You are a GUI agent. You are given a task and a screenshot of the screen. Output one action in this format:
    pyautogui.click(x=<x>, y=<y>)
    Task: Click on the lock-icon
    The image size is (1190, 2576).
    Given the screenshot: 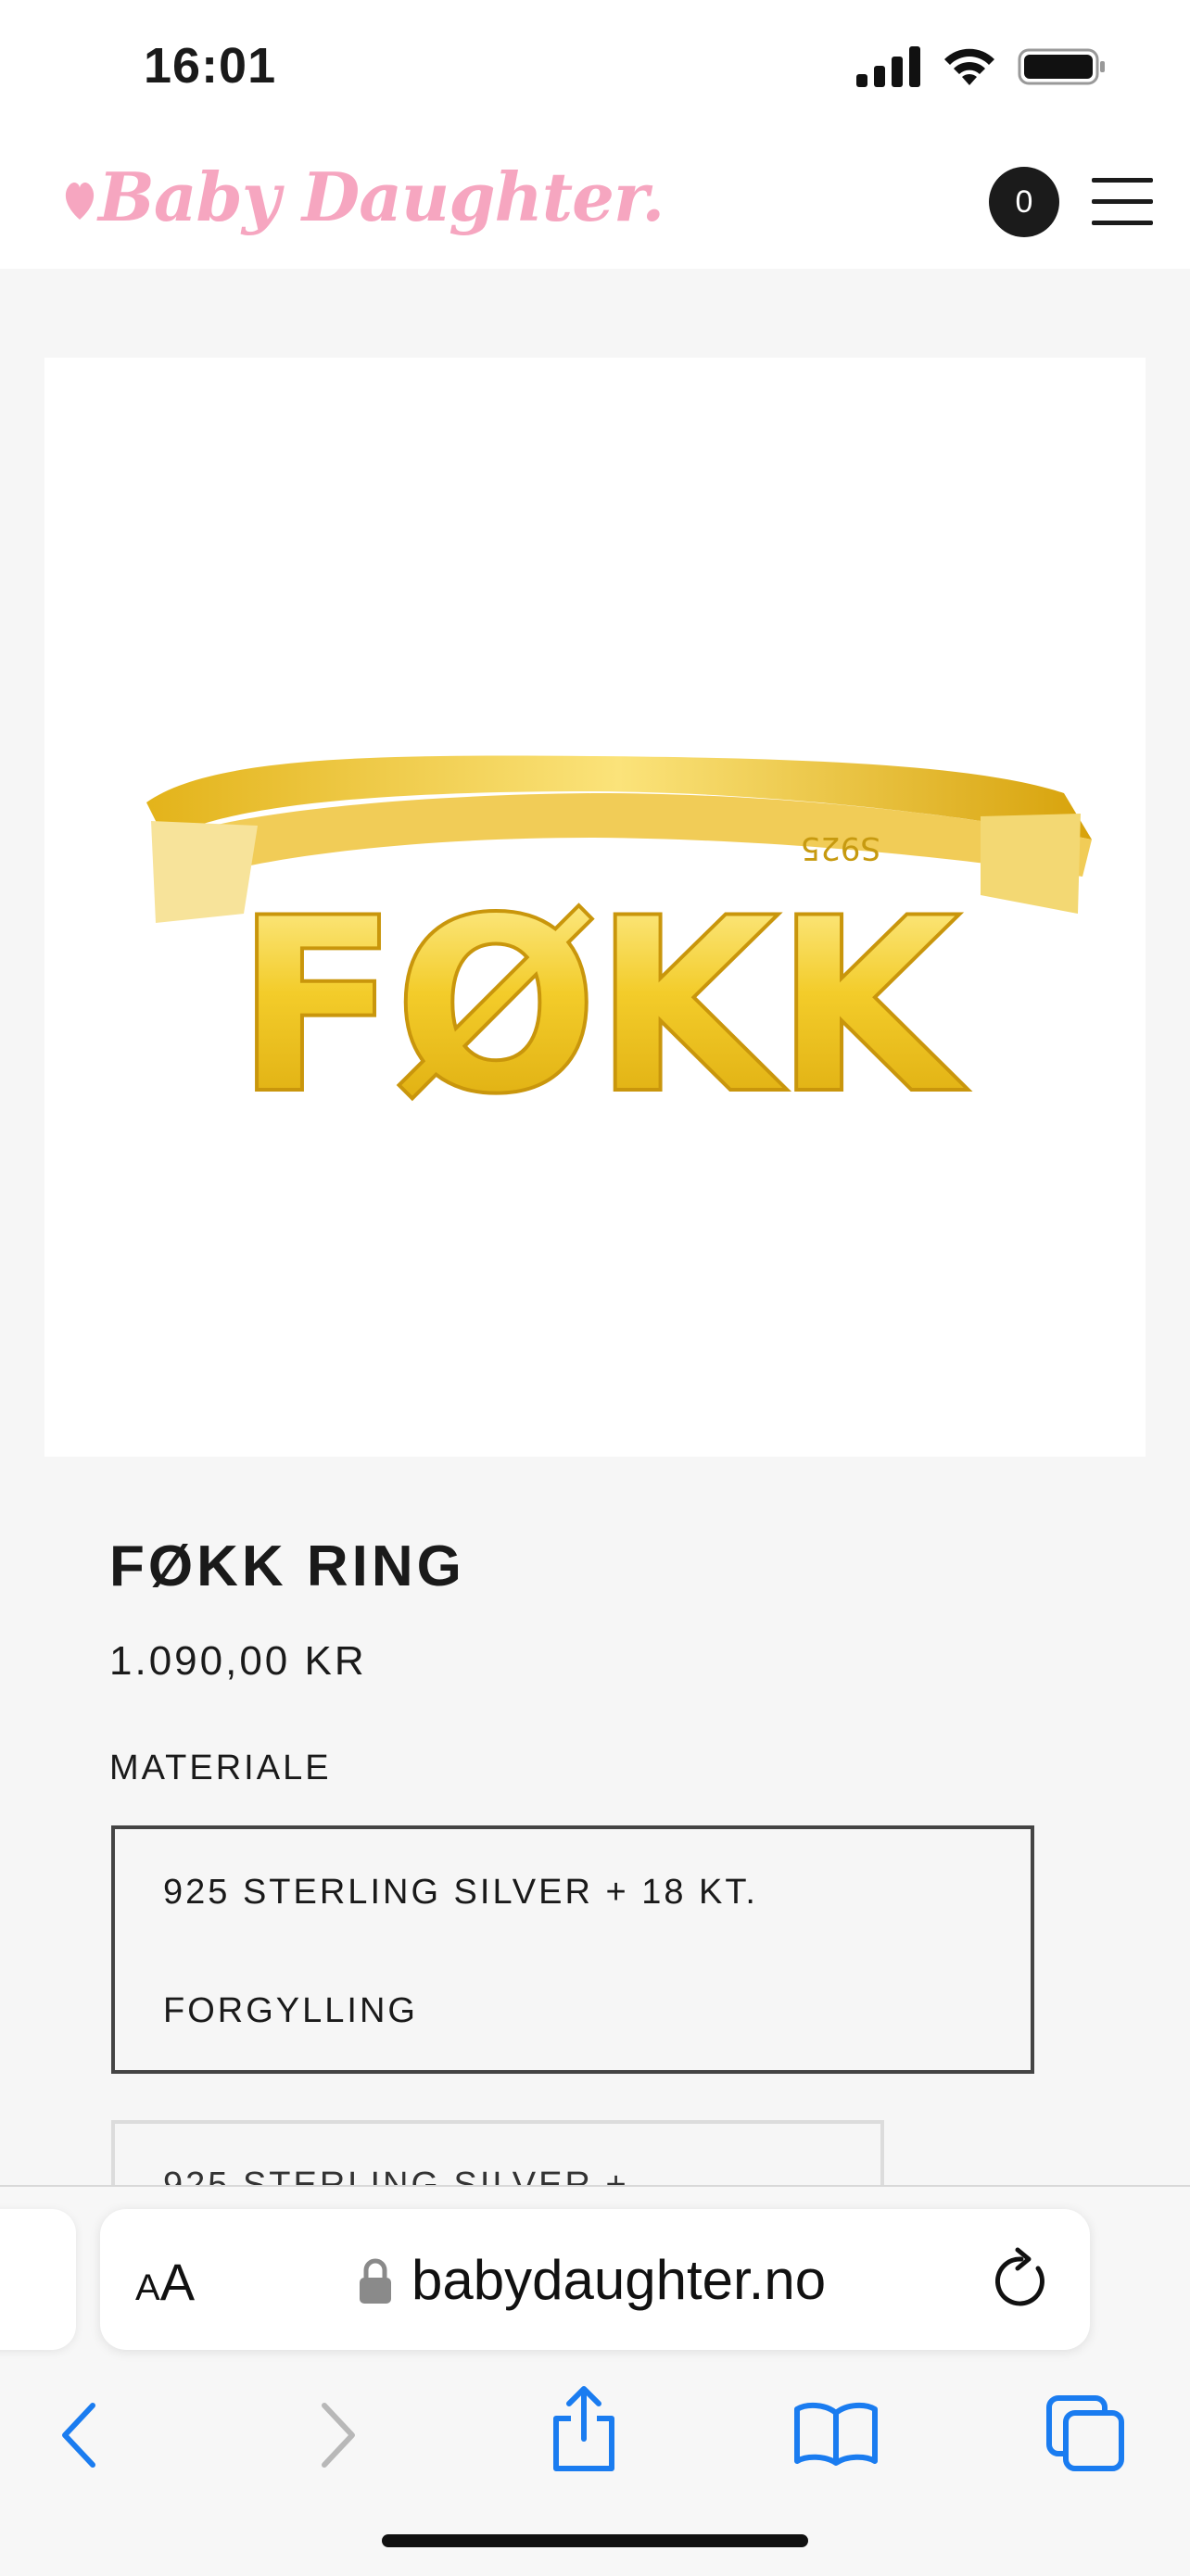 What is the action you would take?
    pyautogui.click(x=375, y=2281)
    